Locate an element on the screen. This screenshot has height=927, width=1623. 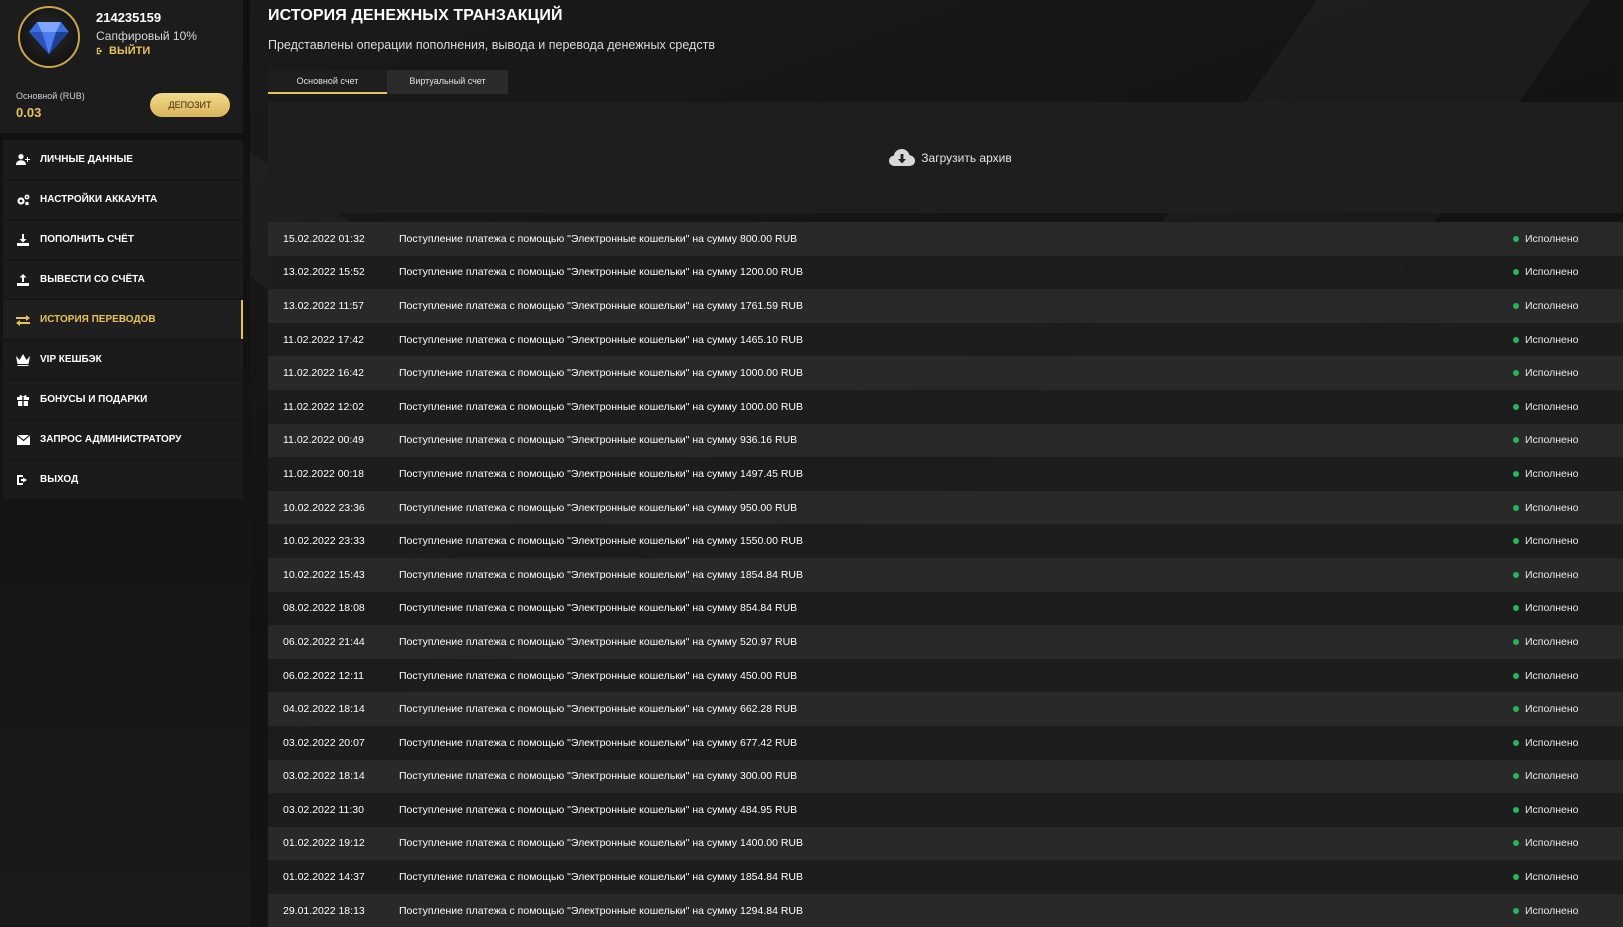
tab-main-account: Основной счет is located at coordinates (327, 82).